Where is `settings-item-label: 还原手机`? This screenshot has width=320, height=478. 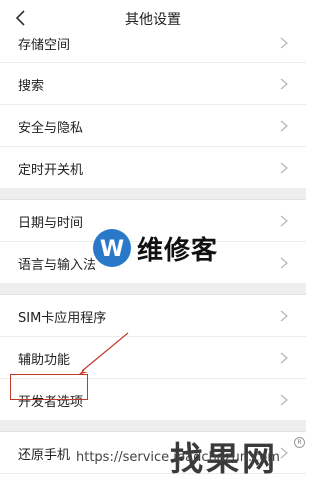
settings-item-label: 还原手机 is located at coordinates (44, 455).